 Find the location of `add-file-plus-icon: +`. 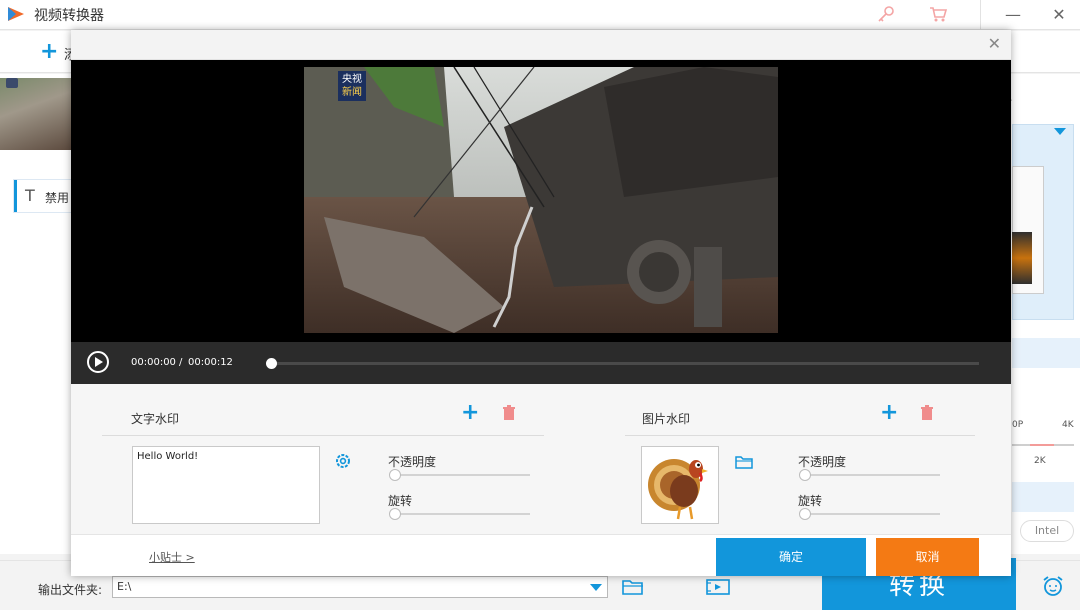

add-file-plus-icon: + is located at coordinates (49, 51).